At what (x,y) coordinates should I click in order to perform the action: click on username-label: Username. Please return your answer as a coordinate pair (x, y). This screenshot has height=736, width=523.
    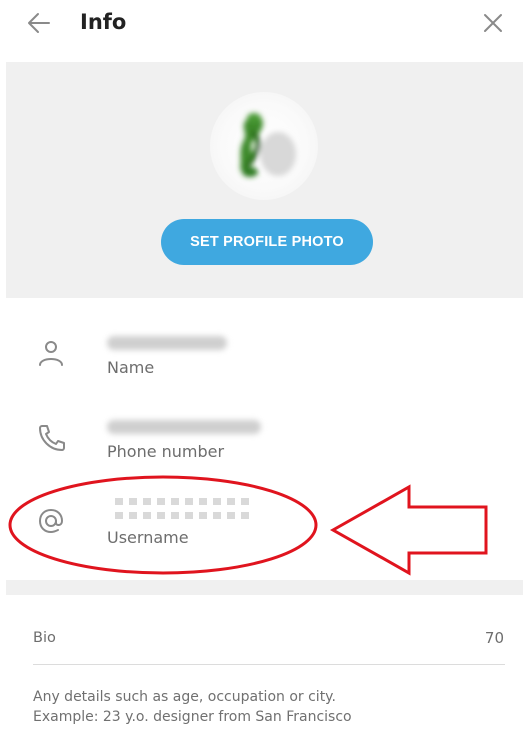
    Looking at the image, I should click on (148, 537).